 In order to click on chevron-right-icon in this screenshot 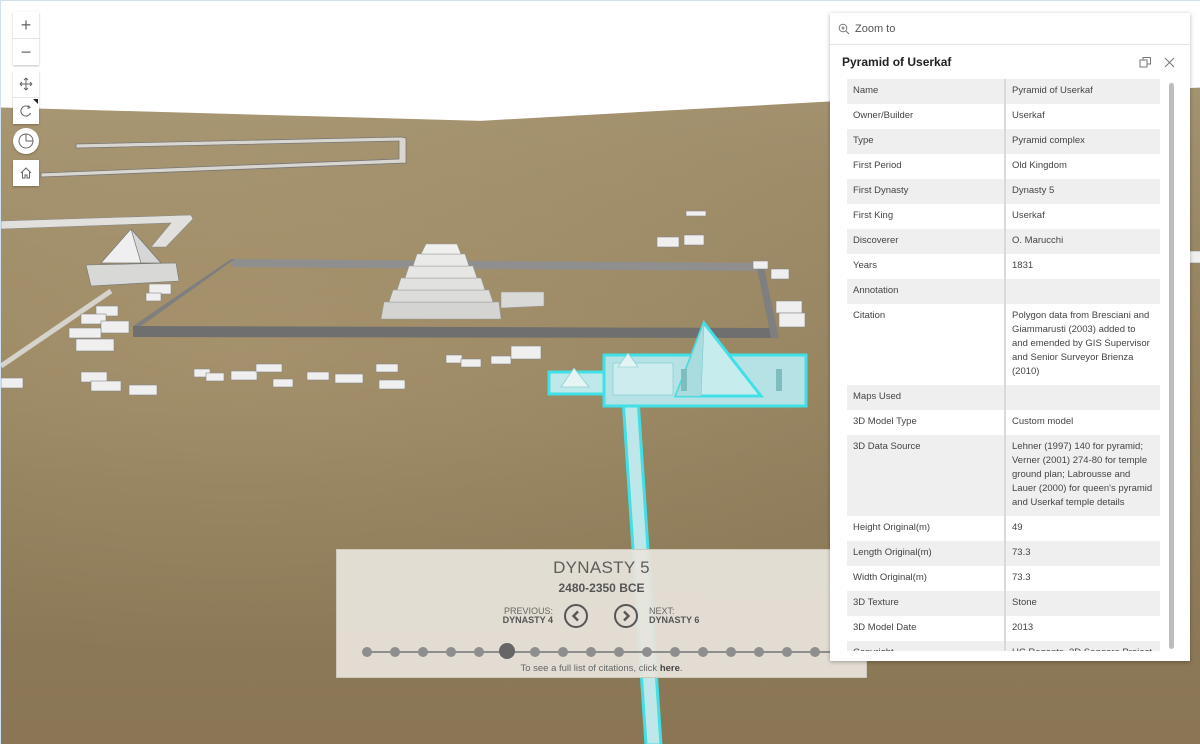, I will do `click(627, 616)`.